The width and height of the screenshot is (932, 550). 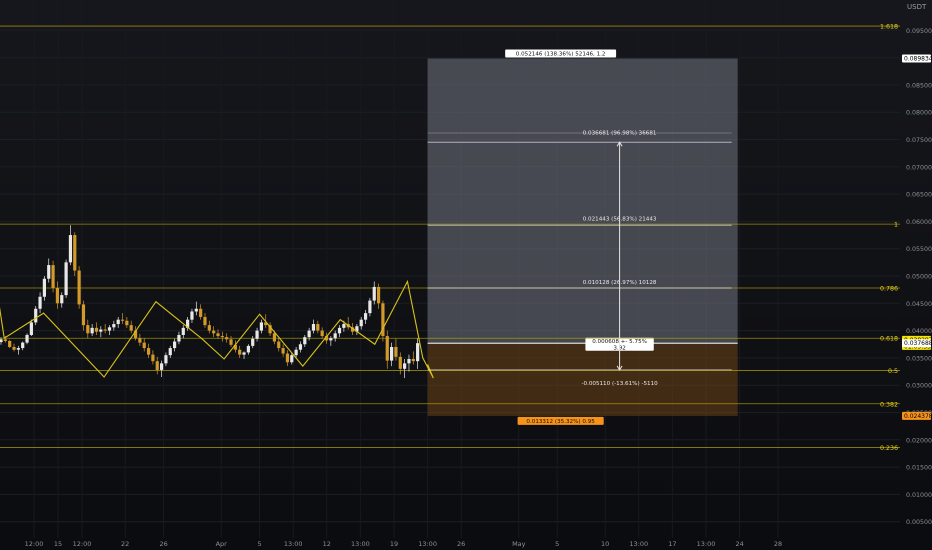 What do you see at coordinates (889, 448) in the screenshot?
I see `fib-label: 0.236` at bounding box center [889, 448].